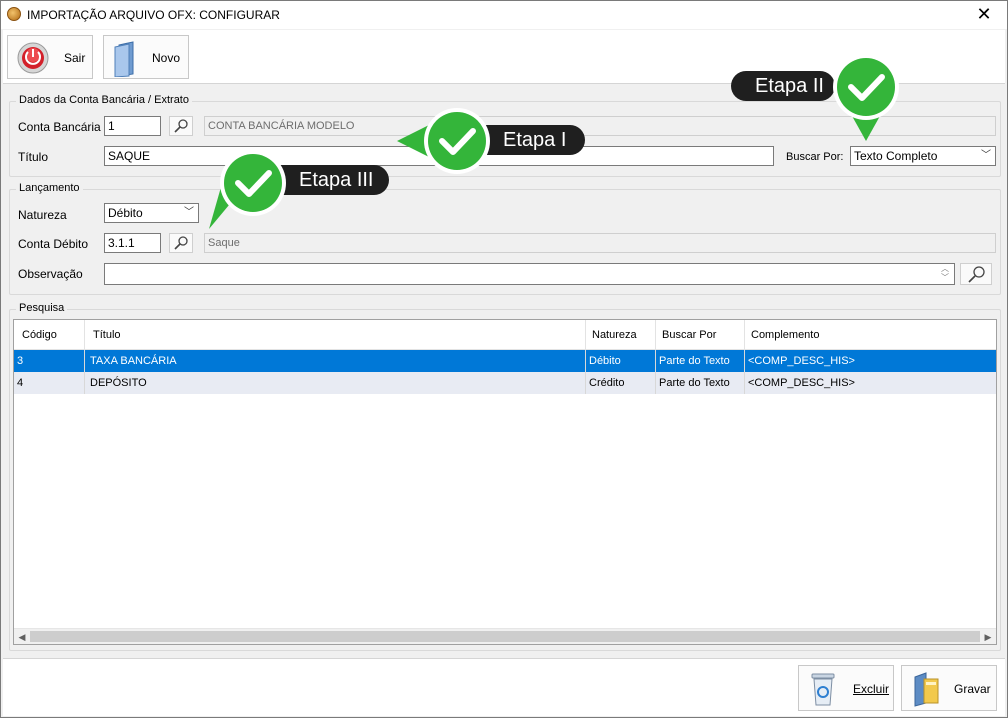 This screenshot has height=718, width=1008. What do you see at coordinates (49, 188) in the screenshot?
I see `lancamento-group-title: Lançamento` at bounding box center [49, 188].